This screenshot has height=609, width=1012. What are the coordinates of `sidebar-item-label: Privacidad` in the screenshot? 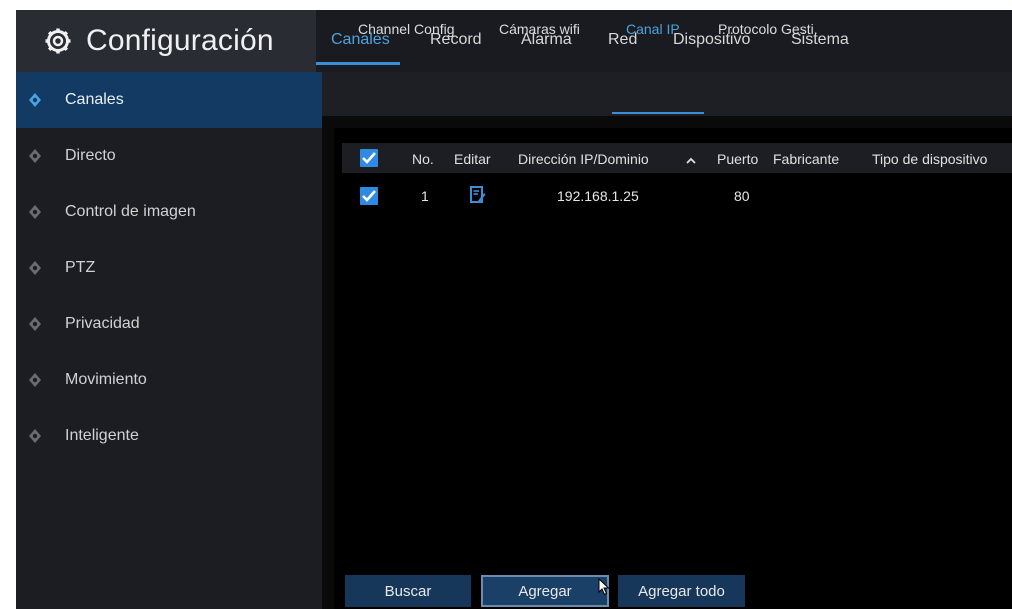 It's located at (102, 323).